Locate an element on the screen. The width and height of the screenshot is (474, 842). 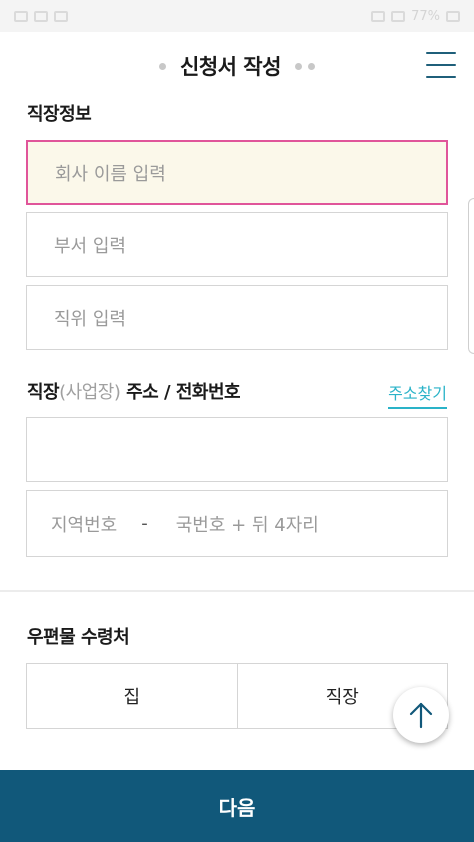
hamburger-menu-icon is located at coordinates (441, 65).